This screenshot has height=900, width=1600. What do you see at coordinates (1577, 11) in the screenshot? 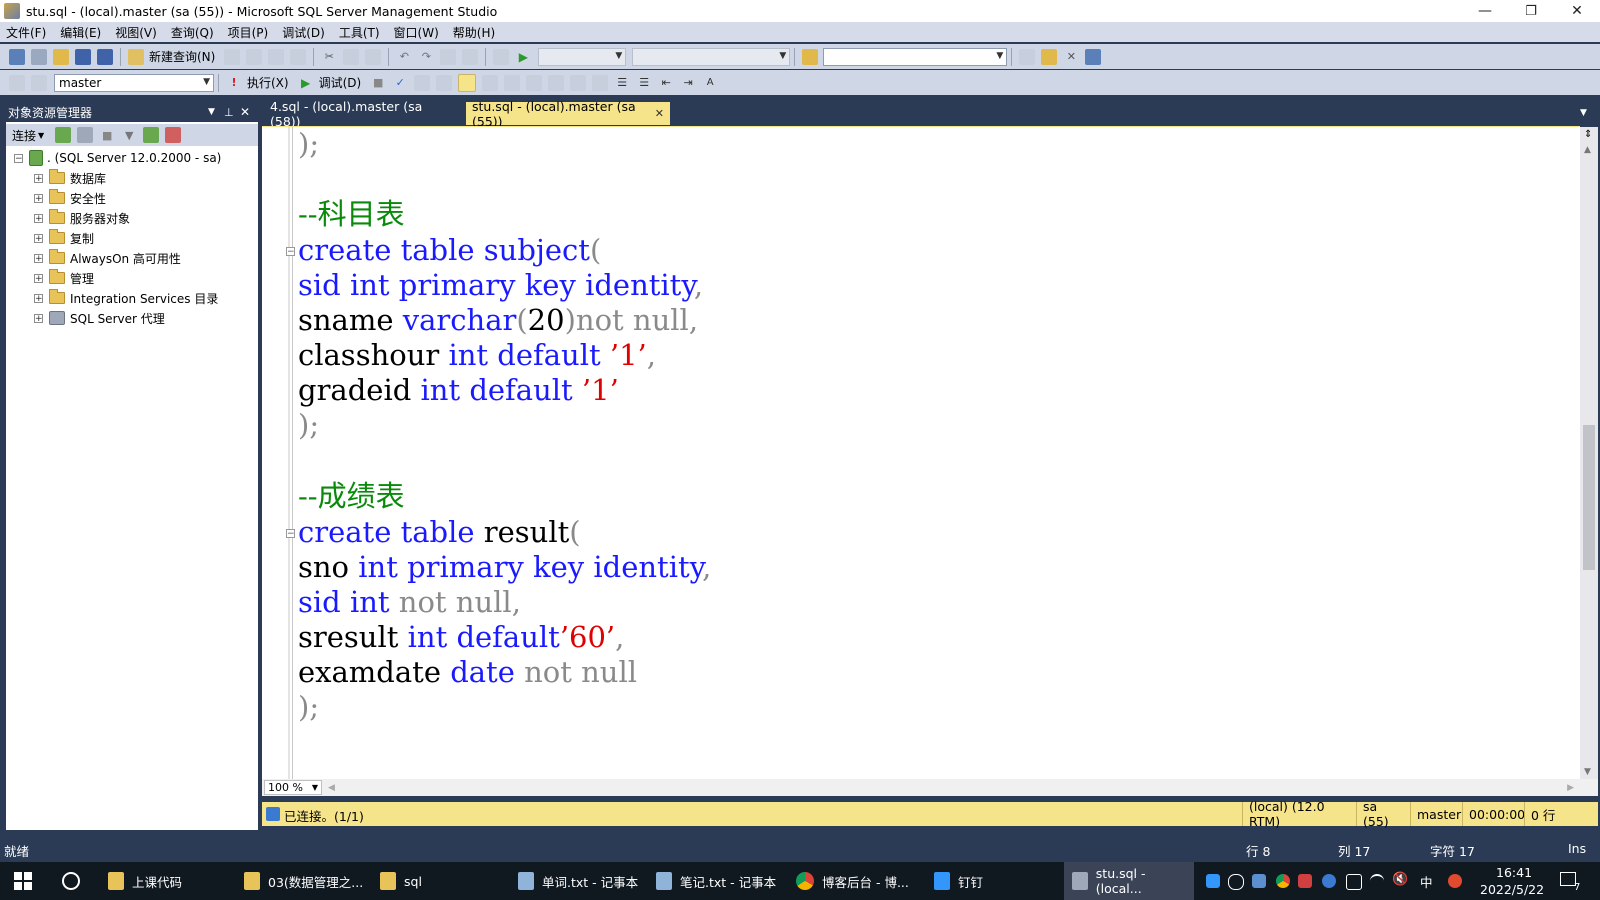
I see `close-button: ✕` at bounding box center [1577, 11].